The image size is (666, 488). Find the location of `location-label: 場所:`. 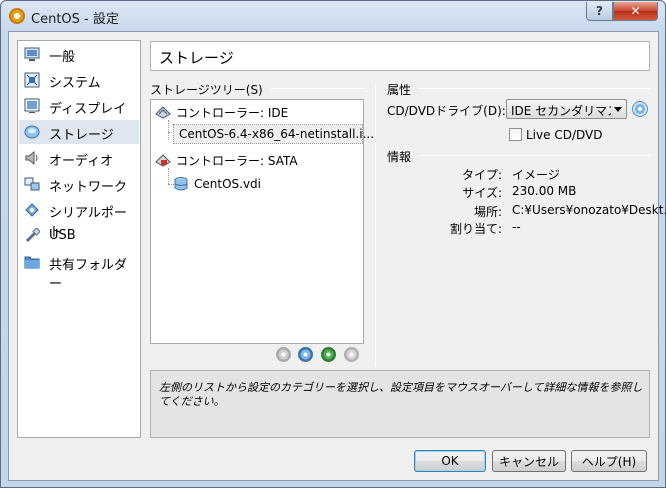

location-label: 場所: is located at coordinates (487, 212).